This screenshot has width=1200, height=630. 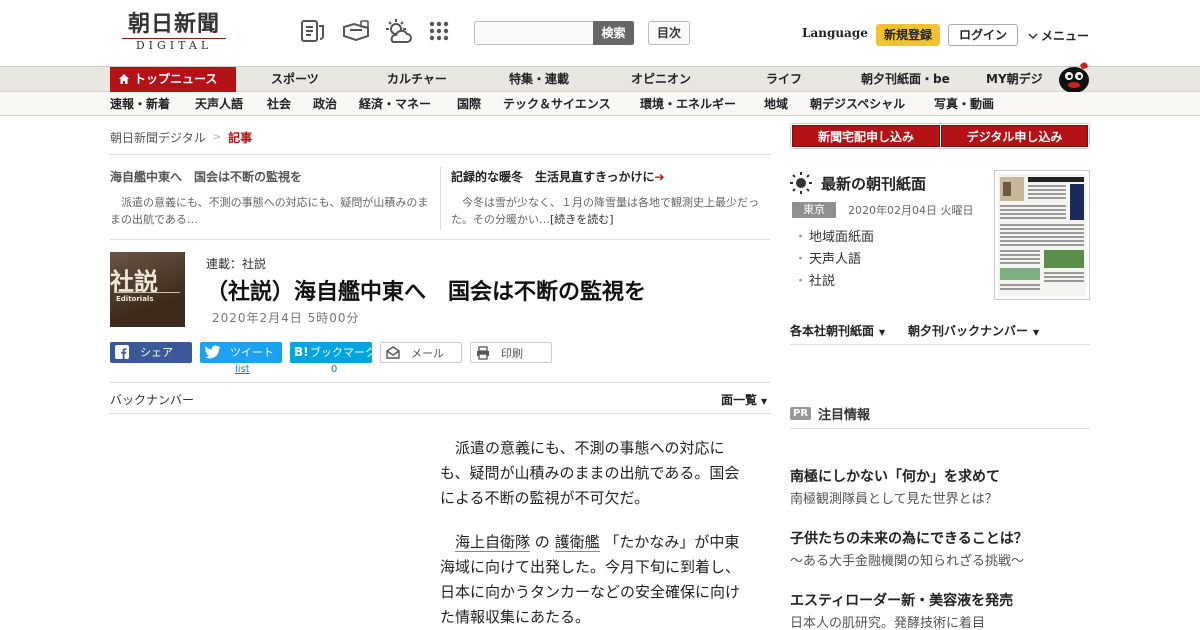 What do you see at coordinates (801, 183) in the screenshot?
I see `sun-icon` at bounding box center [801, 183].